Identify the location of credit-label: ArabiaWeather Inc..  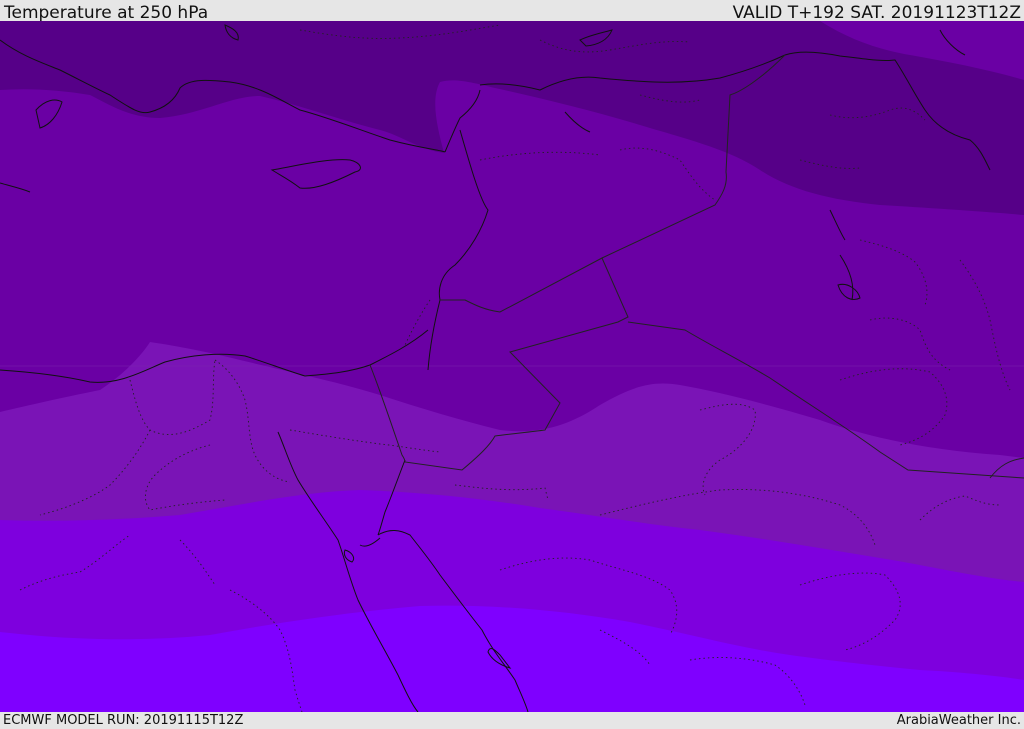
(958, 720).